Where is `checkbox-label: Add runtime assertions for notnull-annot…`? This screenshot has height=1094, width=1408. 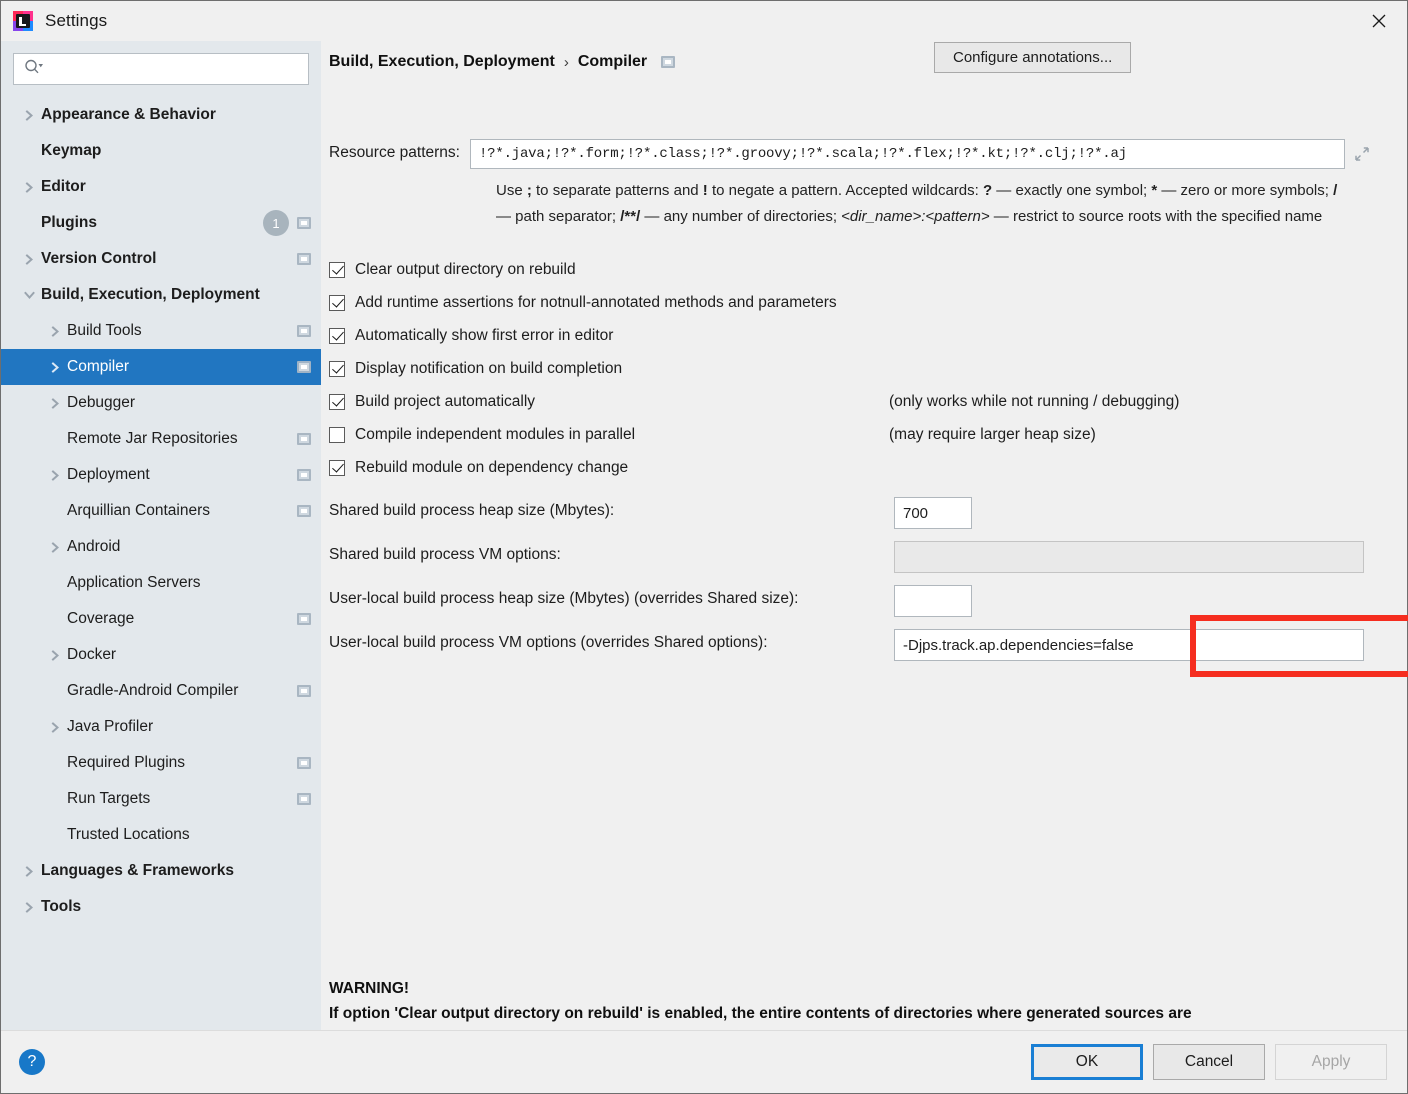
checkbox-label: Add runtime assertions for notnull-annot… is located at coordinates (596, 303).